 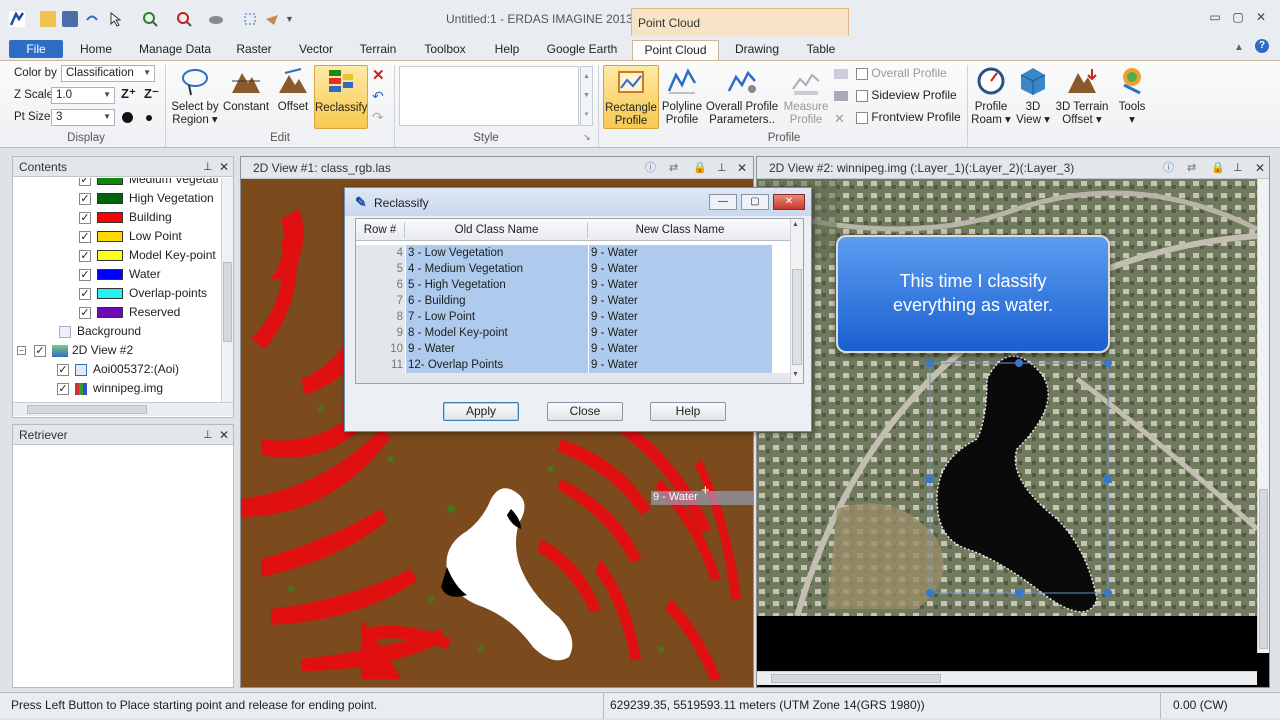 What do you see at coordinates (789, 202) in the screenshot?
I see `close-dialog-button: ✕` at bounding box center [789, 202].